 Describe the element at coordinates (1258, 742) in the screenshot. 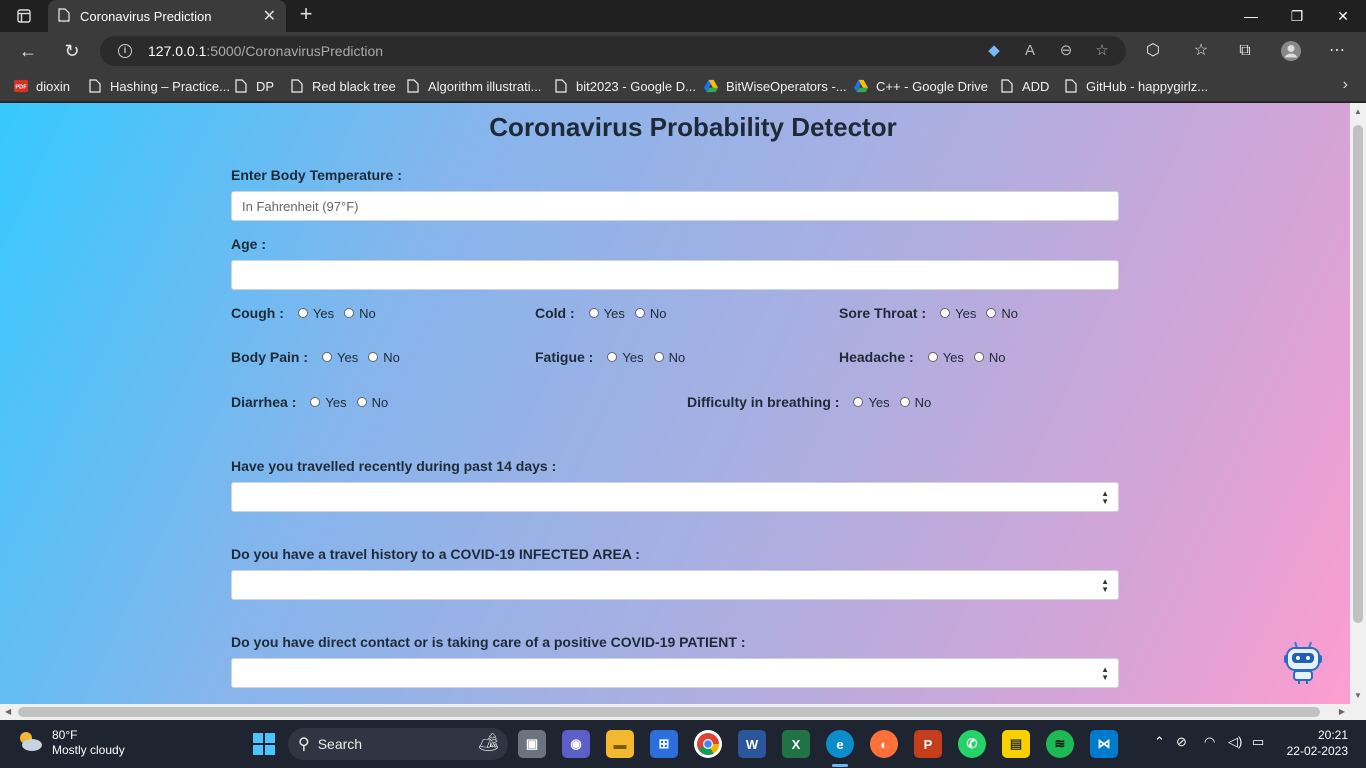

I see `battery-icon: ▭` at that location.